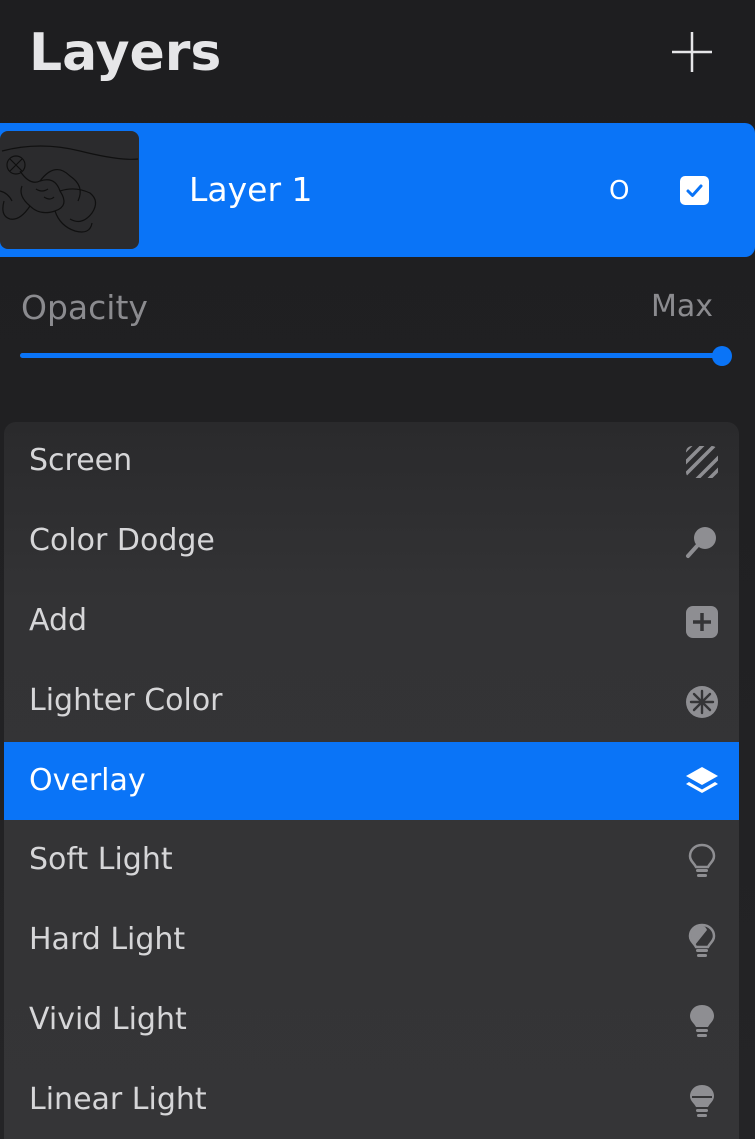 This screenshot has width=755, height=1139. What do you see at coordinates (702, 941) in the screenshot?
I see `bulb-half-icon` at bounding box center [702, 941].